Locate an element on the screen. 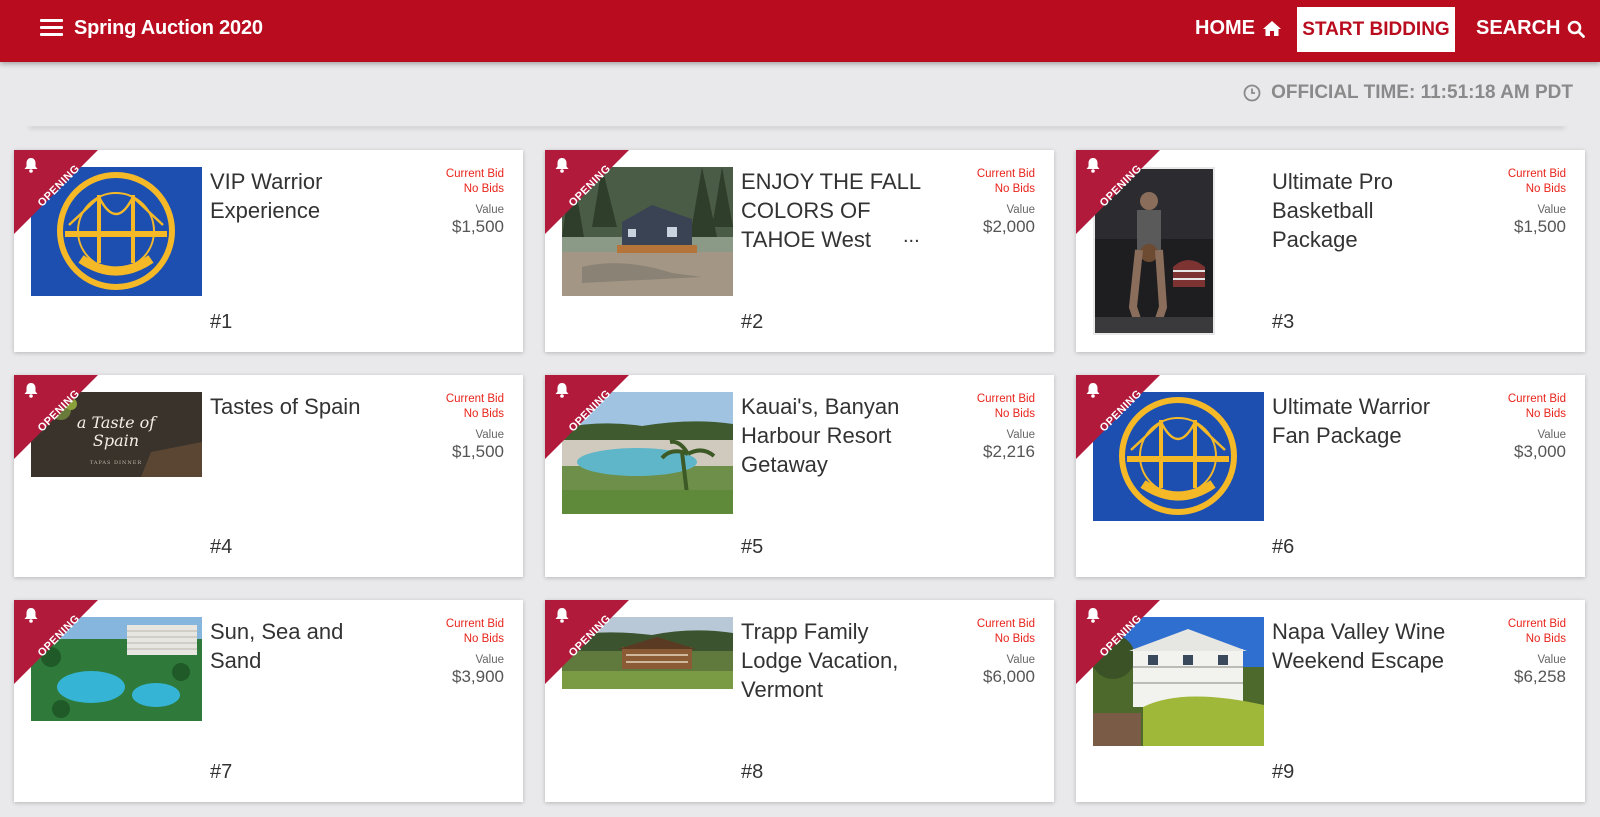  app-title: Spring Auction 2020 is located at coordinates (168, 28).